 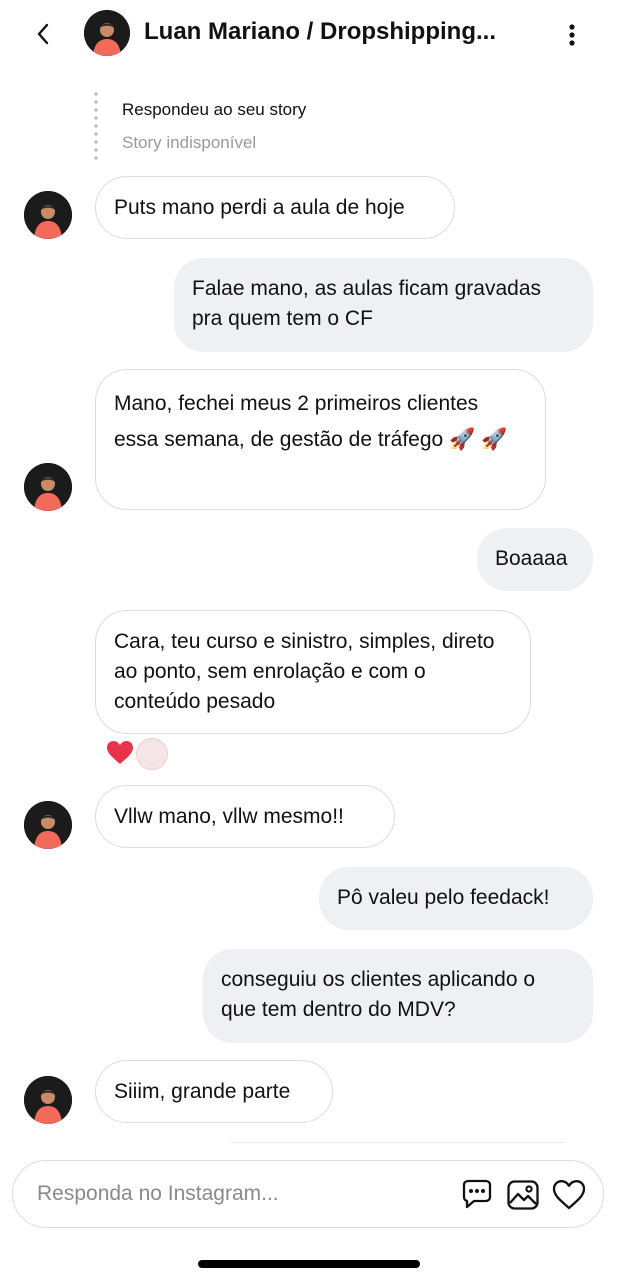 What do you see at coordinates (309, 1264) in the screenshot?
I see `home-indicator` at bounding box center [309, 1264].